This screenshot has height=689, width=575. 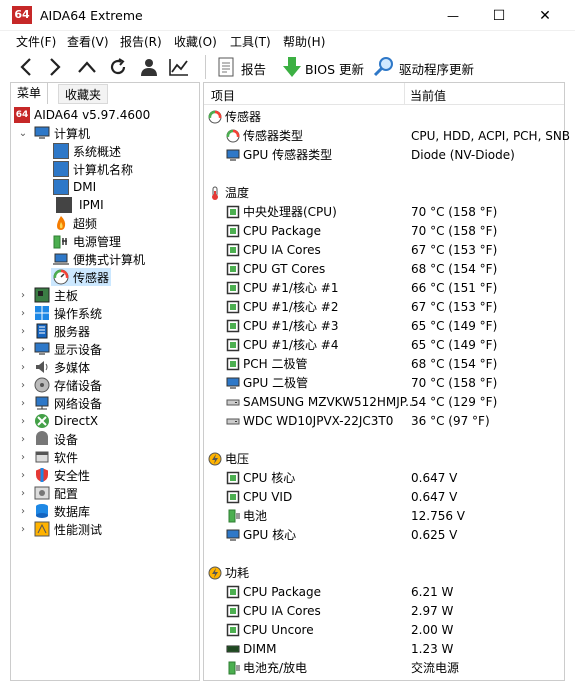 What do you see at coordinates (78, 349) in the screenshot?
I see `tree-item-label: 显示设备` at bounding box center [78, 349].